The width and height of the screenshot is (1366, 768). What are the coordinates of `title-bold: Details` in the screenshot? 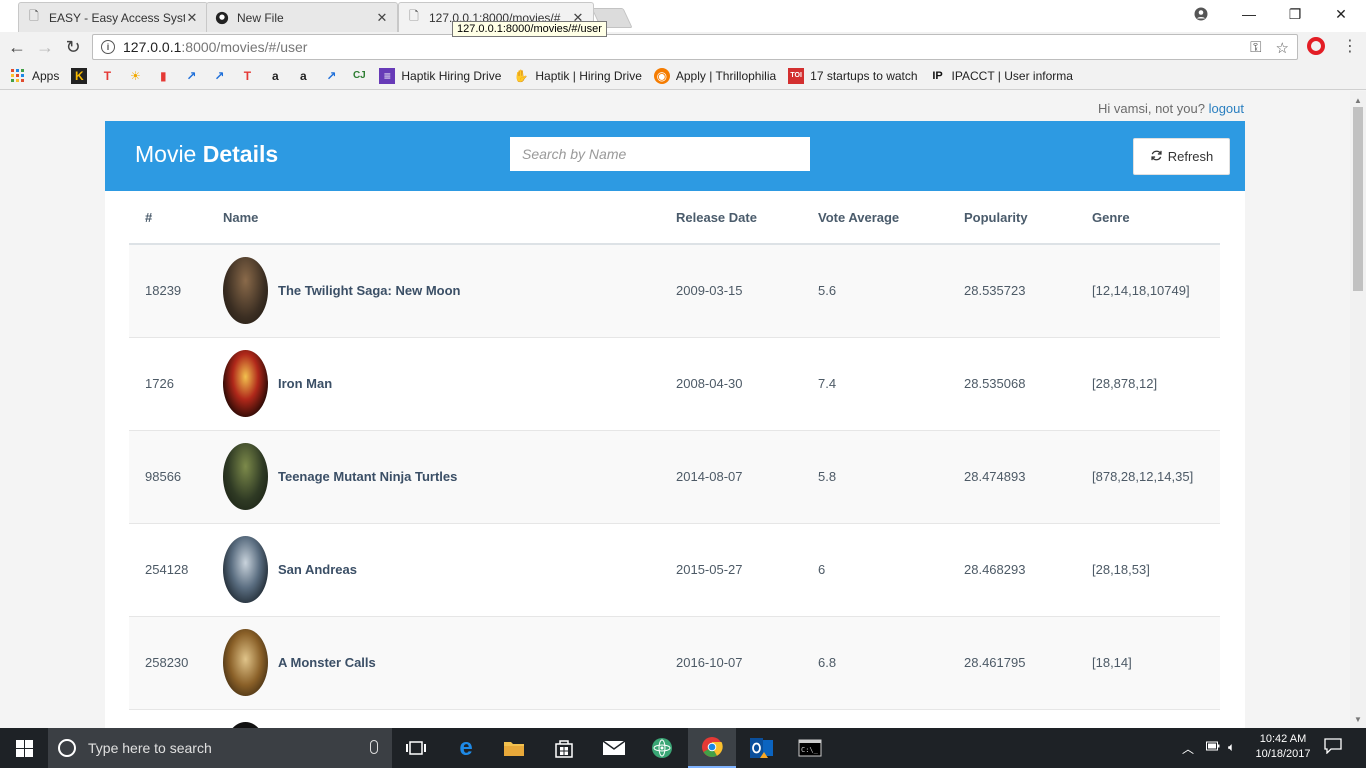 It's located at (240, 154).